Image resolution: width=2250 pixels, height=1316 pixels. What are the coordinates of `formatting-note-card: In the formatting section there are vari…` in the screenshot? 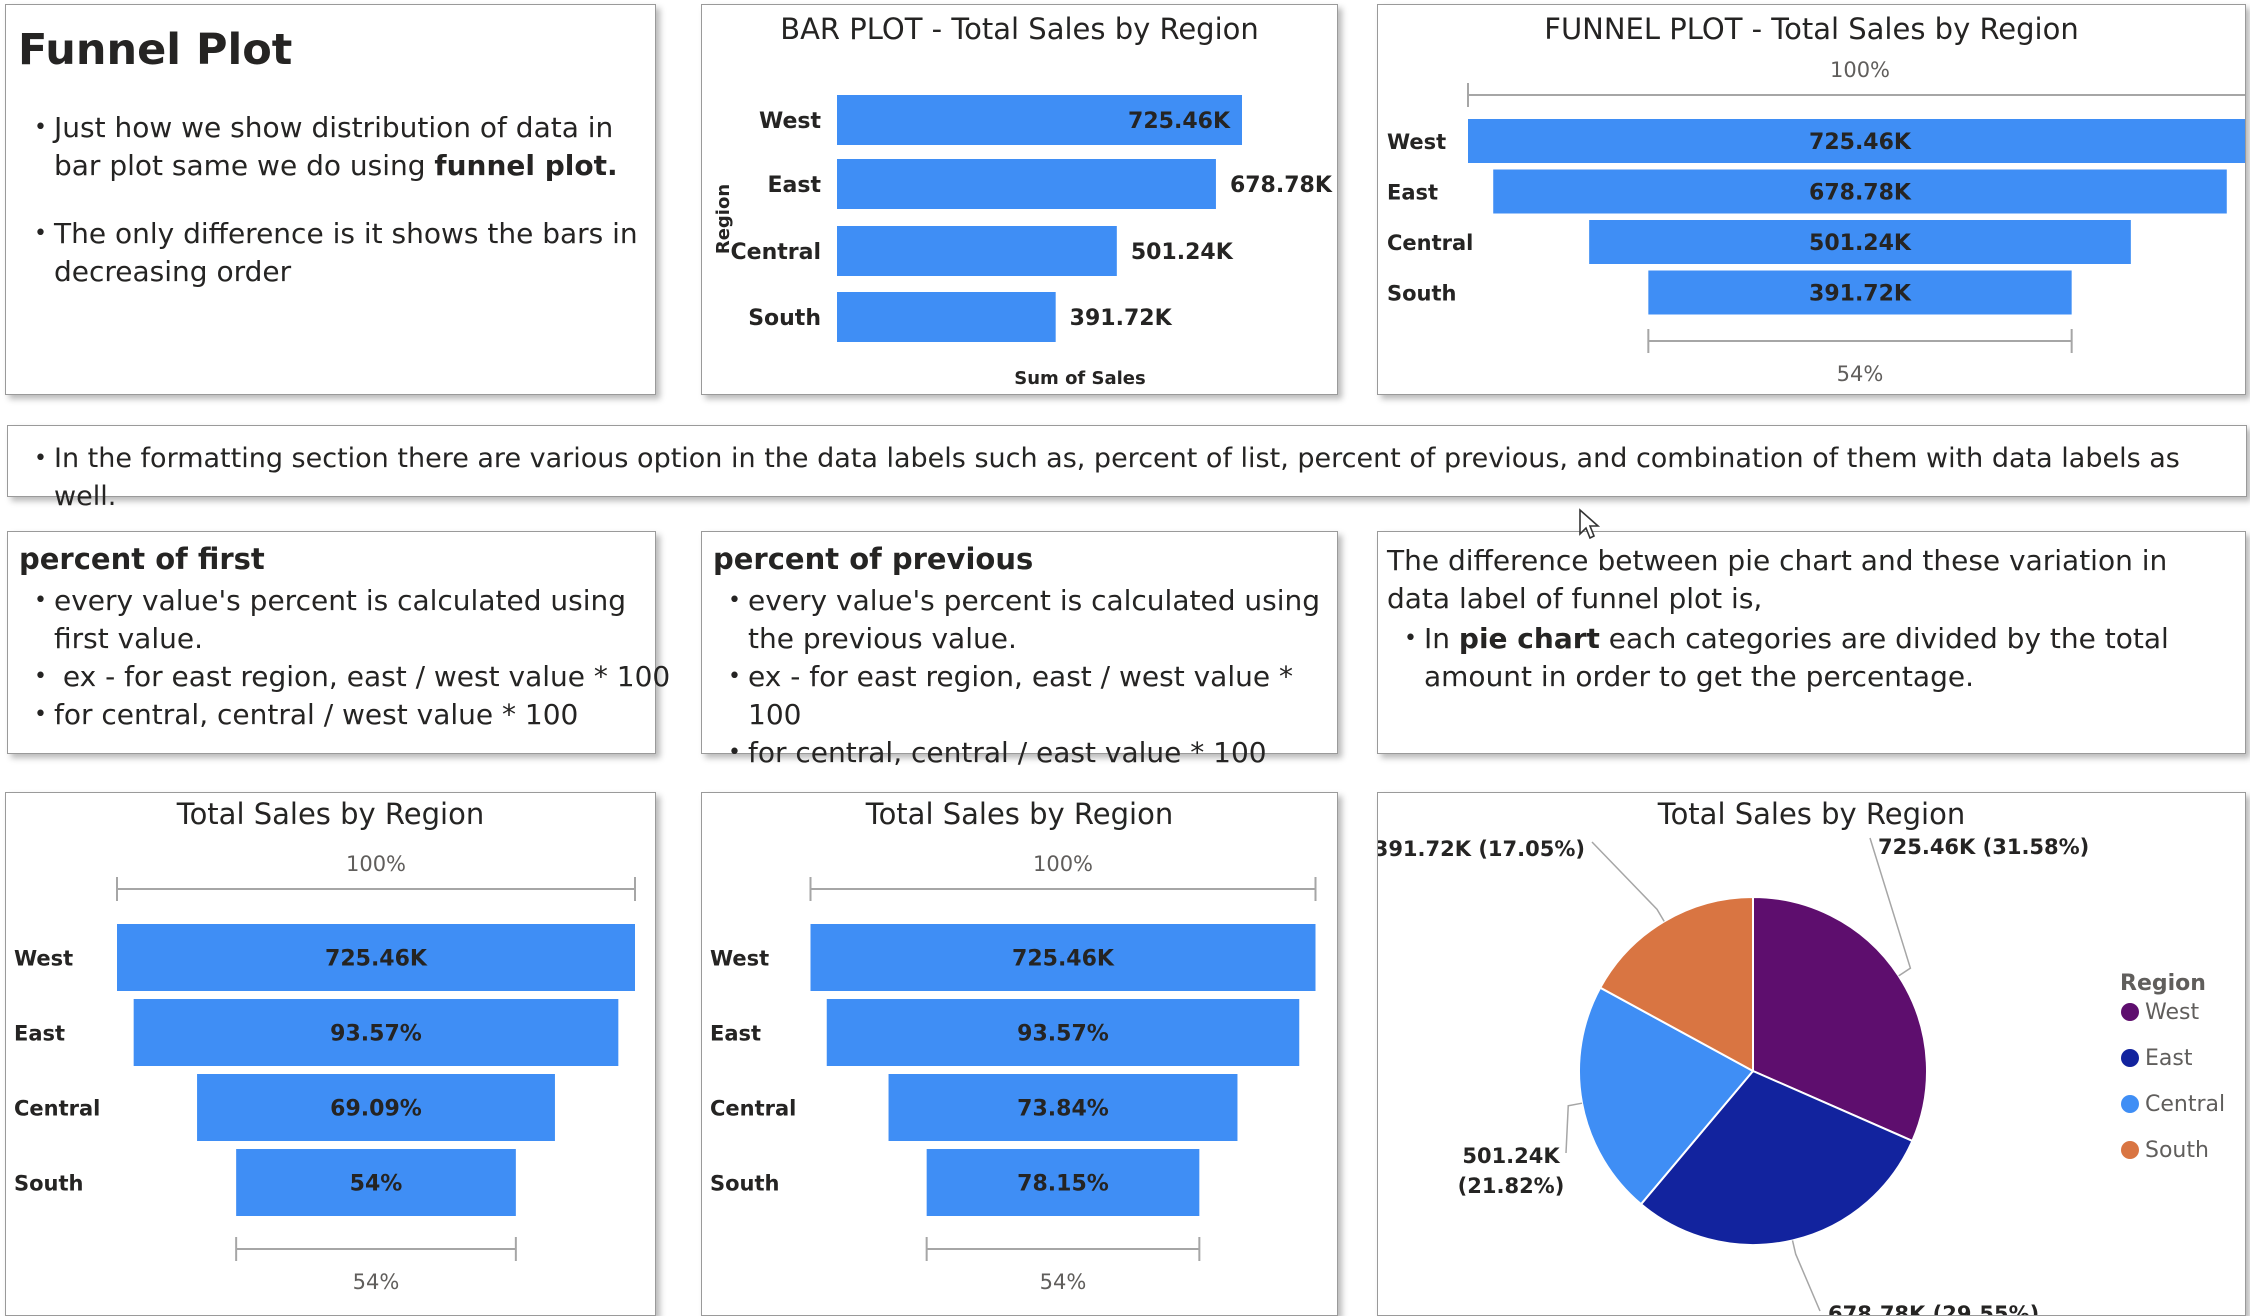 It's located at (1127, 468).